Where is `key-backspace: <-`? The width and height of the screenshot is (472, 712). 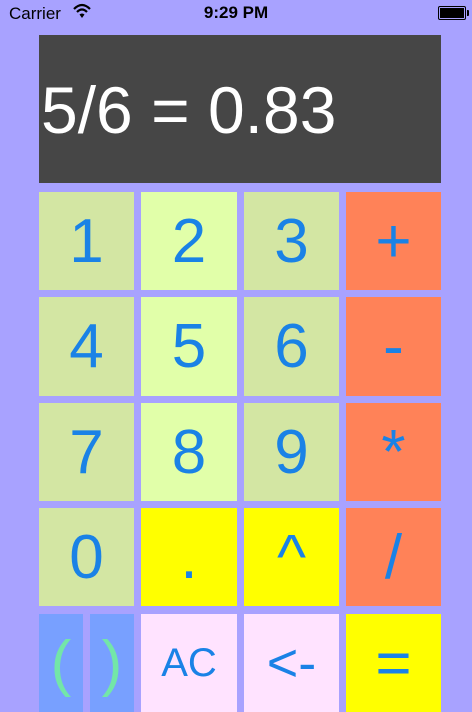 key-backspace: <- is located at coordinates (291, 663).